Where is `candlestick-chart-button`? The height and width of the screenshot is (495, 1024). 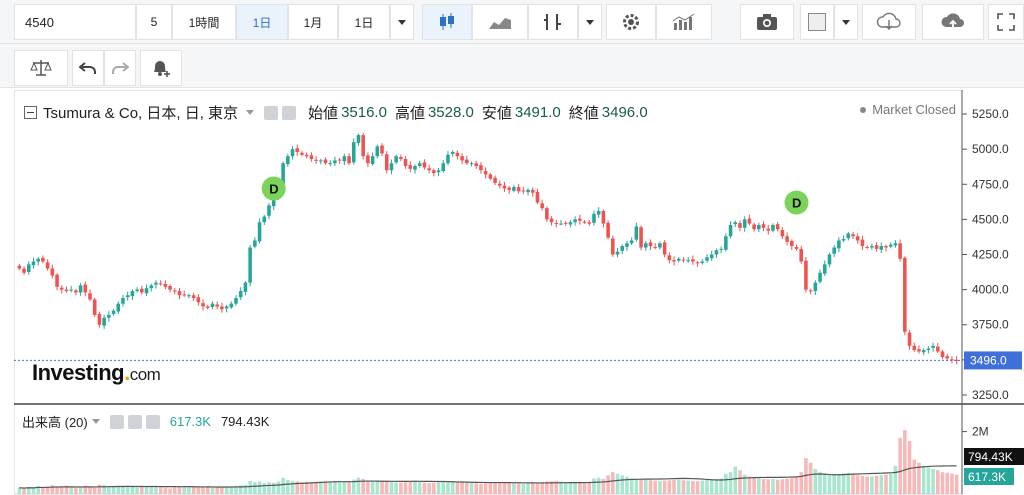
candlestick-chart-button is located at coordinates (447, 22).